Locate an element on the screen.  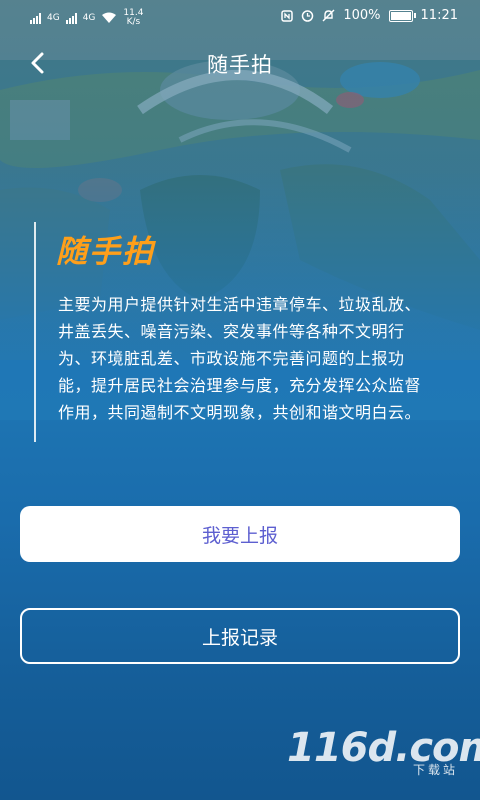
network-type-1: 4G is located at coordinates (53, 17).